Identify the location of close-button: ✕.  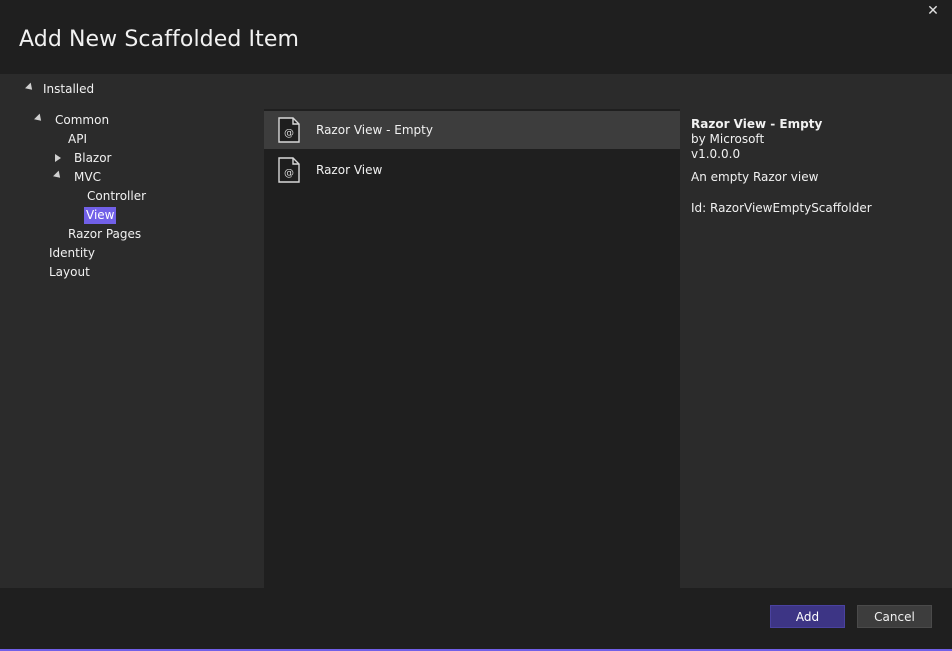
(933, 11).